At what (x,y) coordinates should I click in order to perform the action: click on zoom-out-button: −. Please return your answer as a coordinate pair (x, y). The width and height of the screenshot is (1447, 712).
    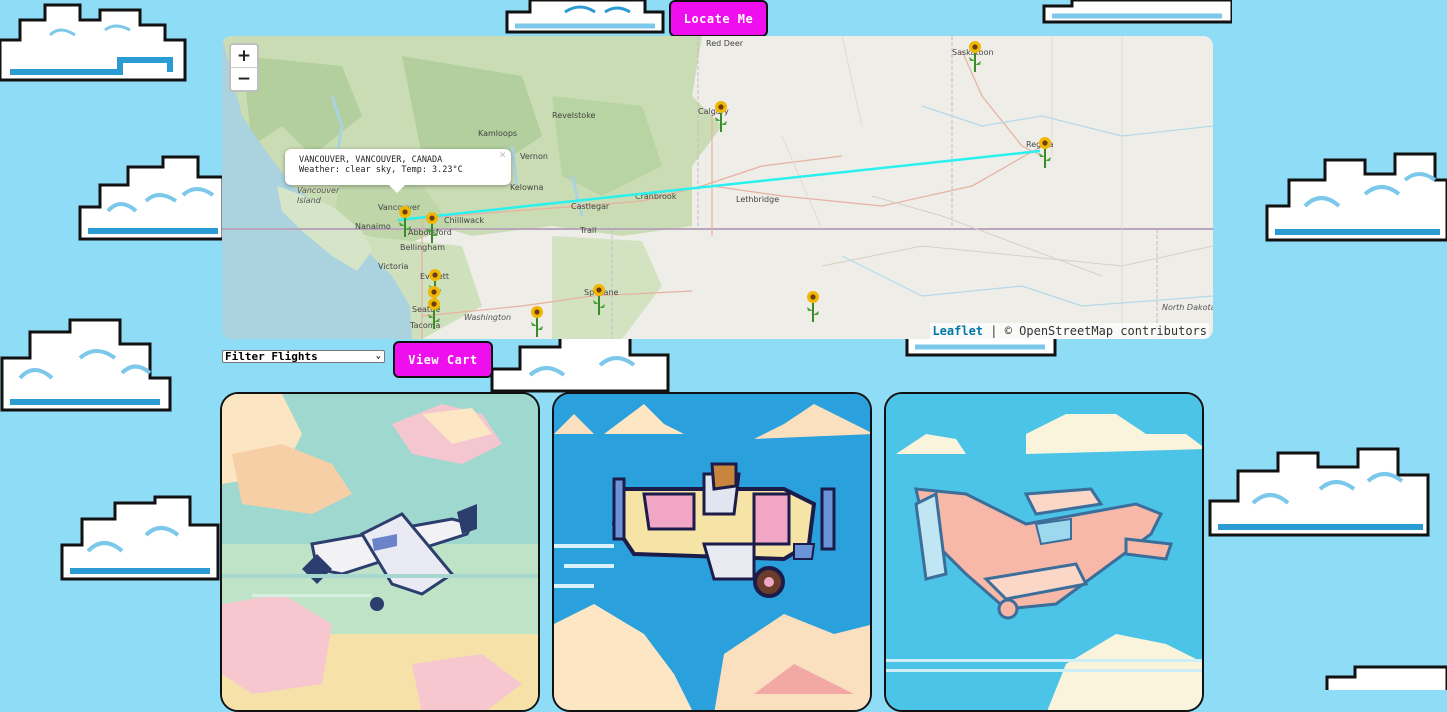
    Looking at the image, I should click on (244, 79).